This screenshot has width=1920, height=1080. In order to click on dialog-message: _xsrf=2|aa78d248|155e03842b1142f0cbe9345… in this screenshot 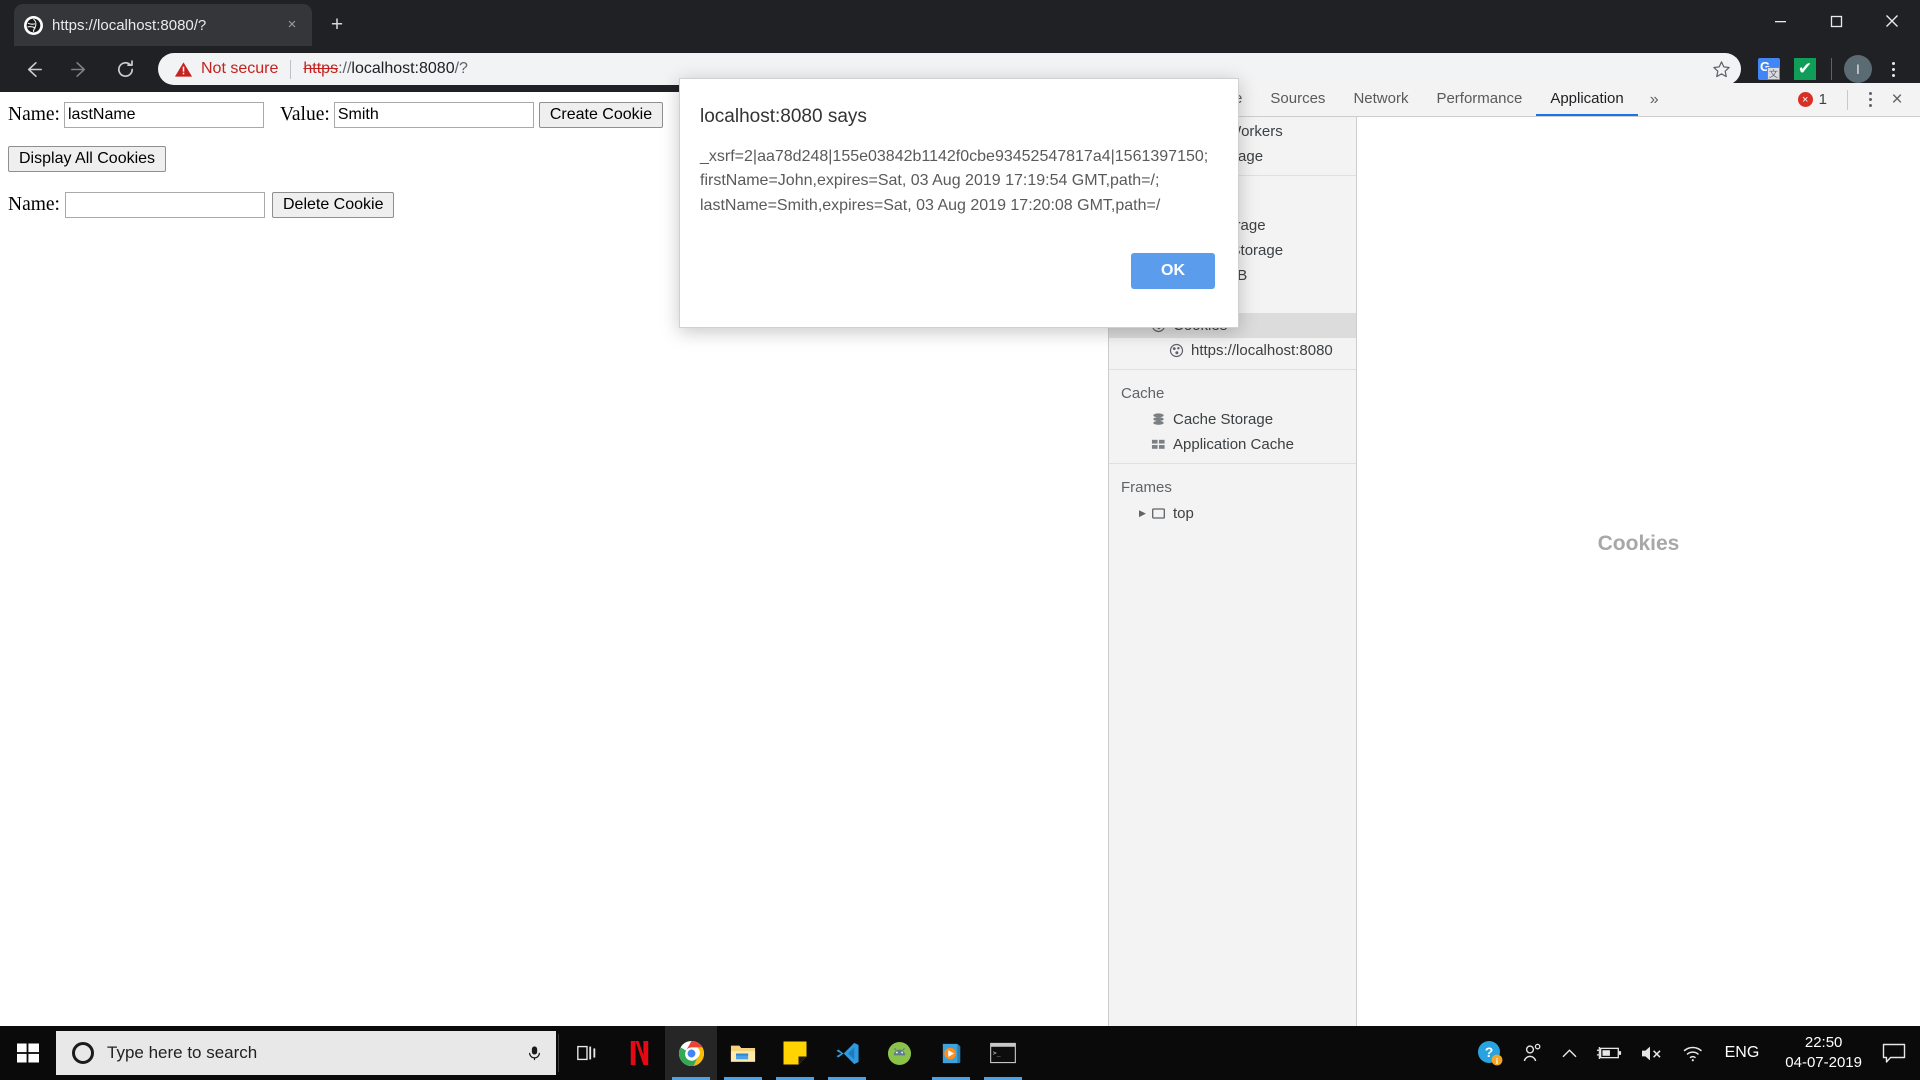, I will do `click(959, 173)`.